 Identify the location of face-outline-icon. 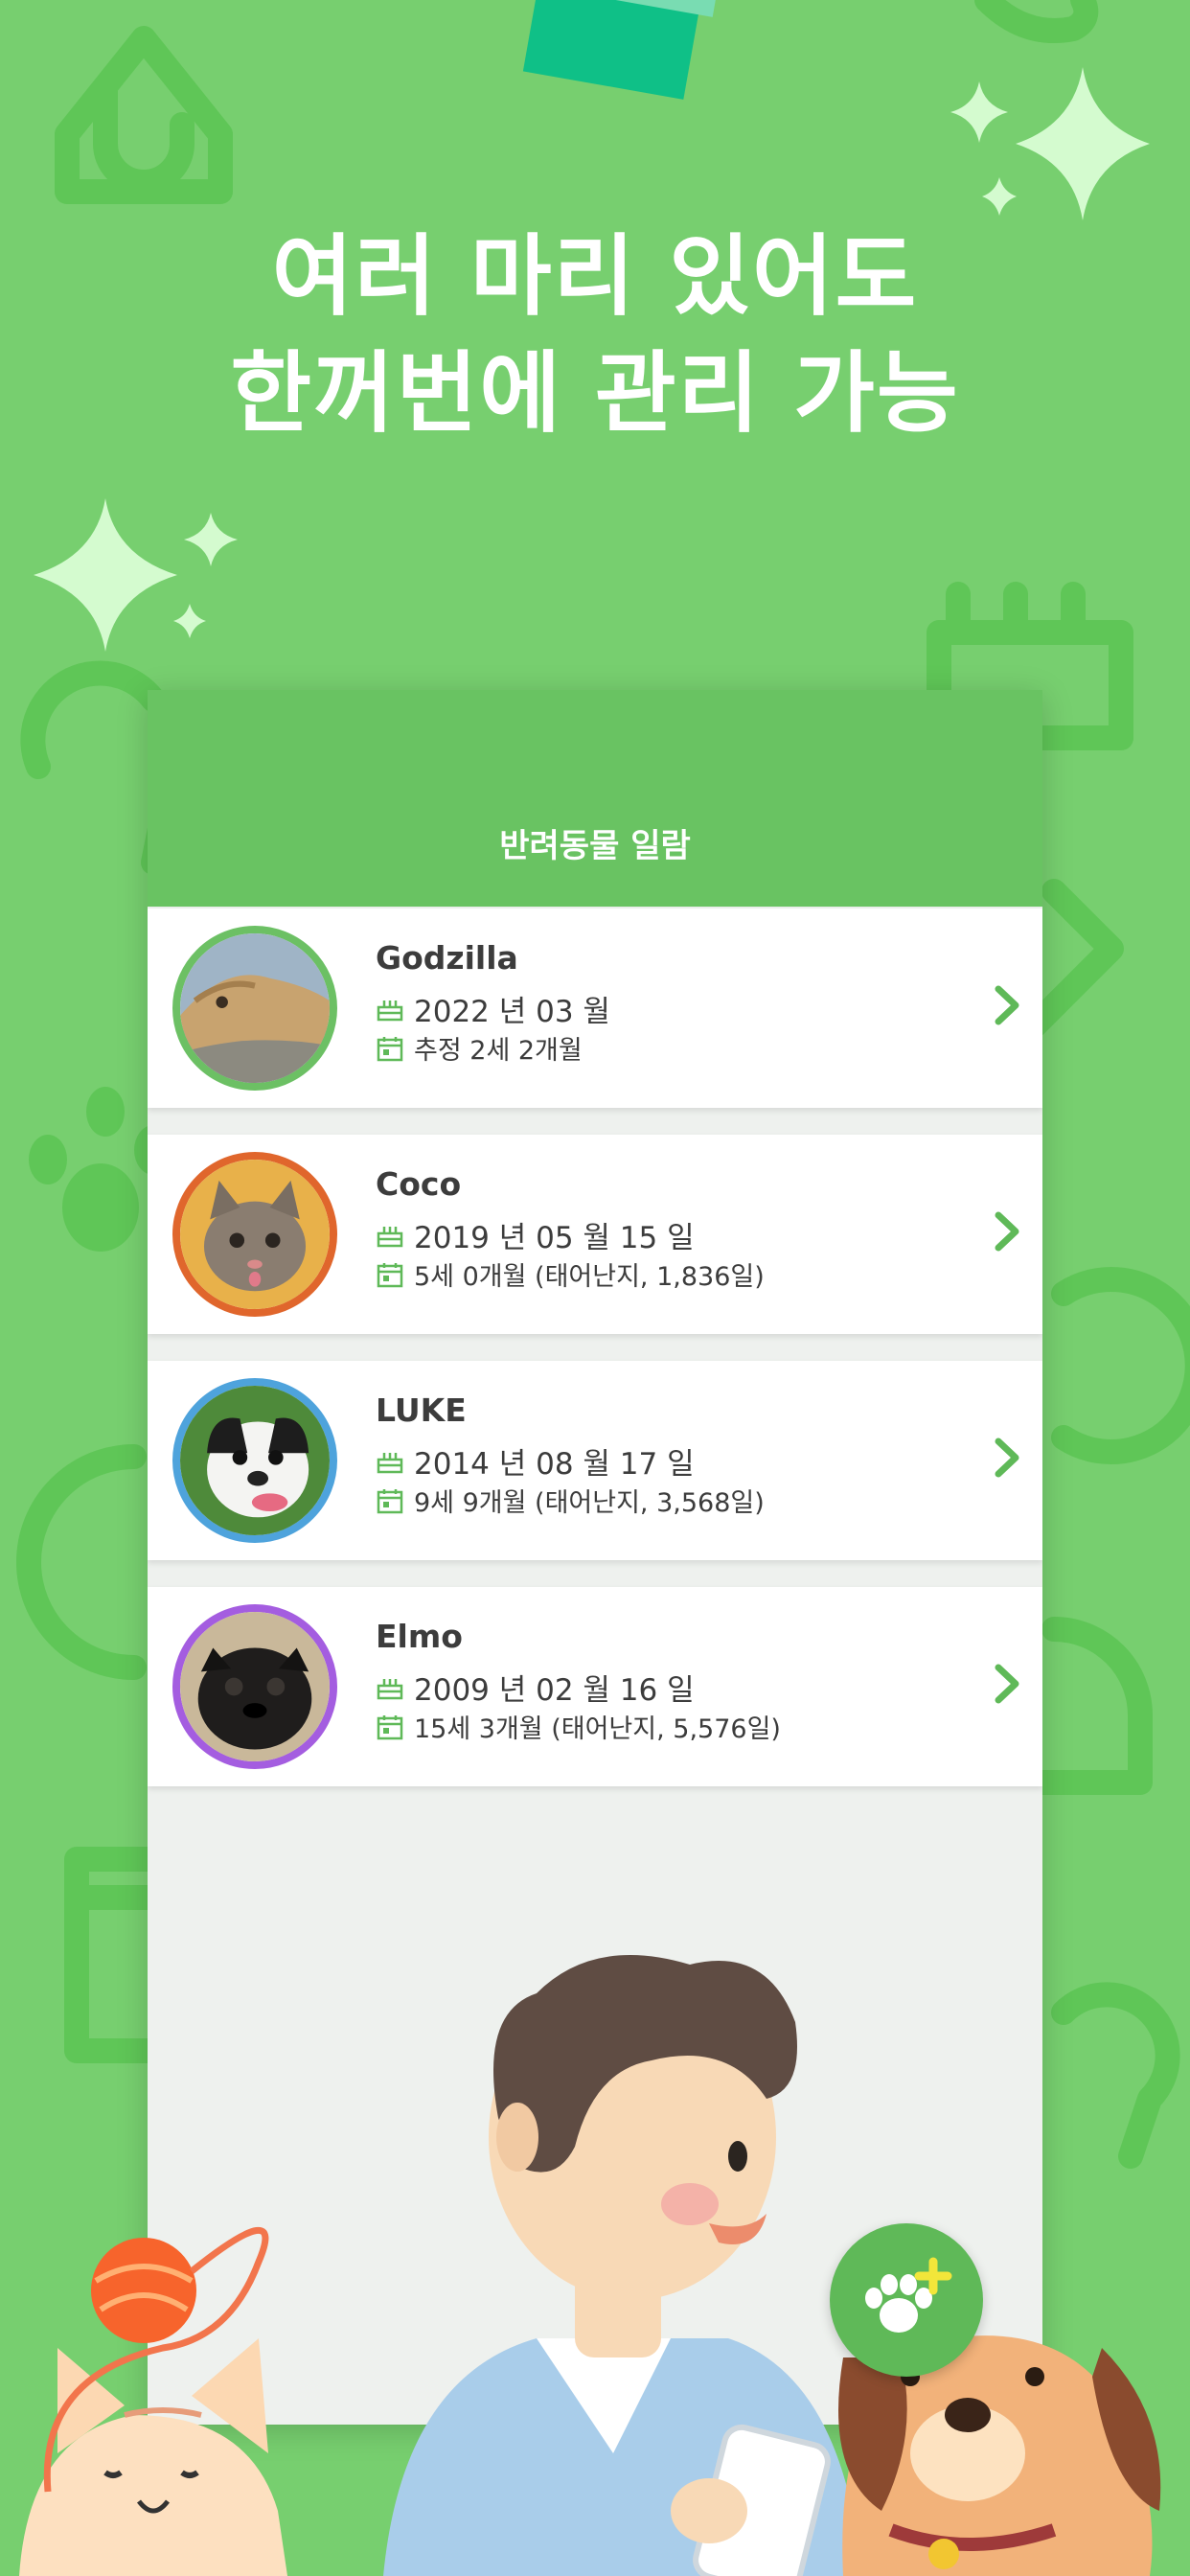
(82, 1562).